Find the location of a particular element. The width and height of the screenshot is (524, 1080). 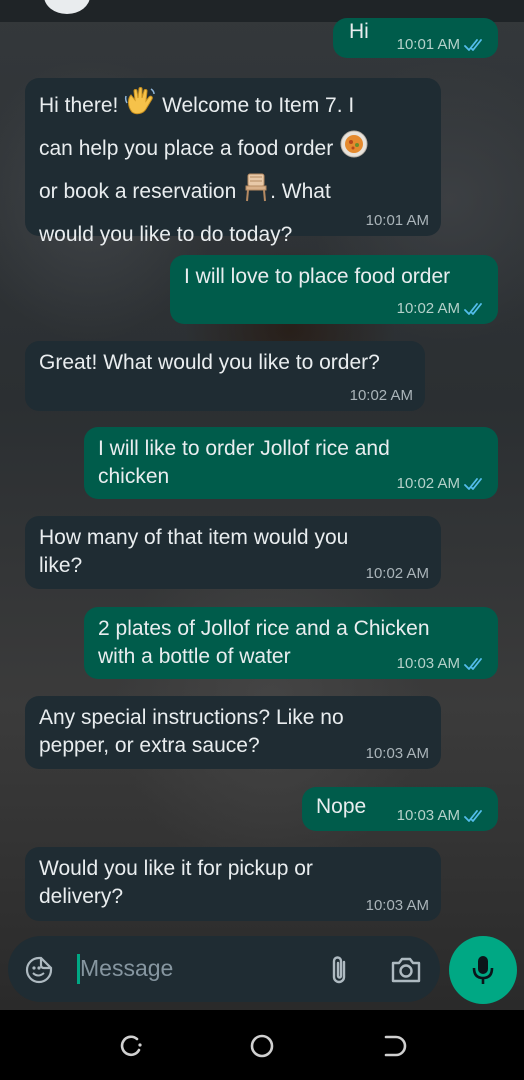

food-plate-icon is located at coordinates (354, 150).